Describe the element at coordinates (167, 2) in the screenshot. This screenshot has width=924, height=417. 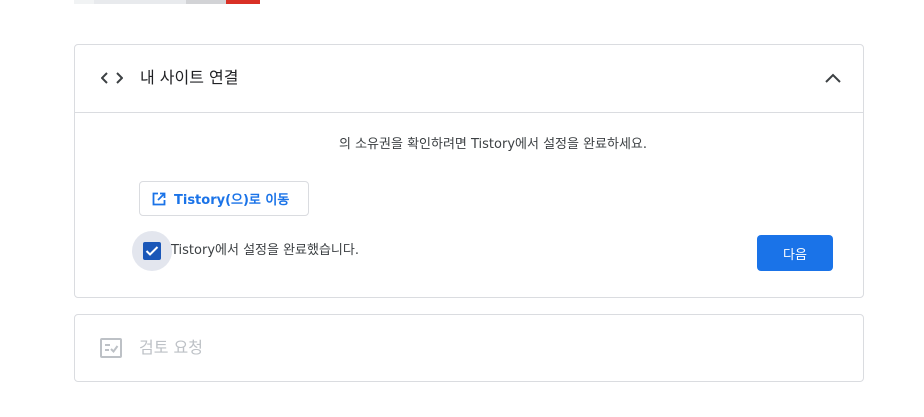
I see `top-image-strip` at that location.